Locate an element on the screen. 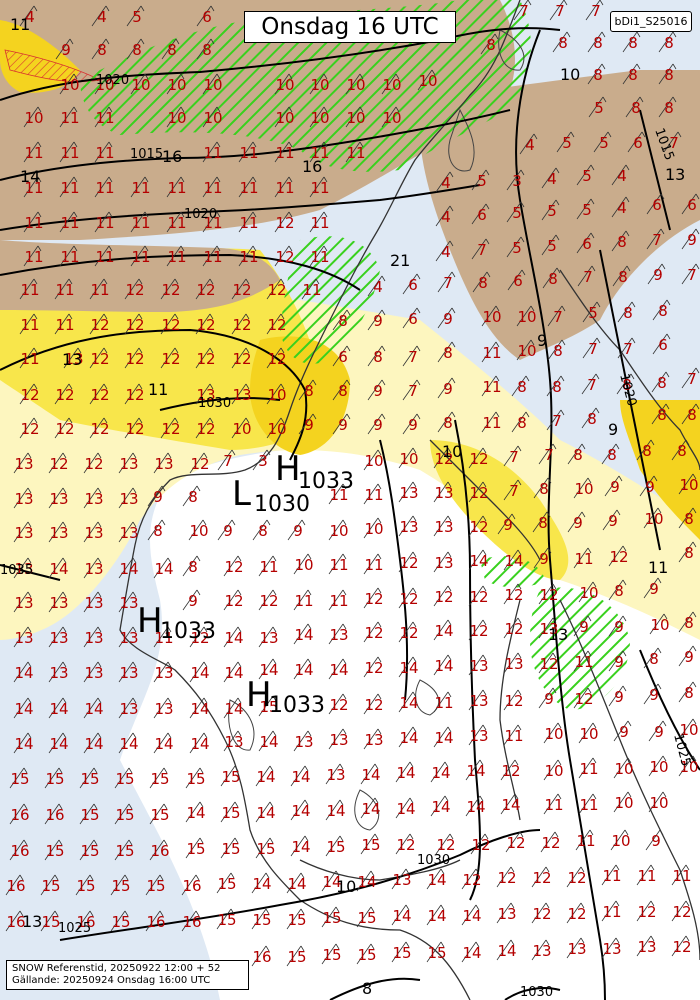 This screenshot has height=1000, width=700. valid-time: Gällande: 20250924 Onsdag 16:00 UTC is located at coordinates (111, 980).